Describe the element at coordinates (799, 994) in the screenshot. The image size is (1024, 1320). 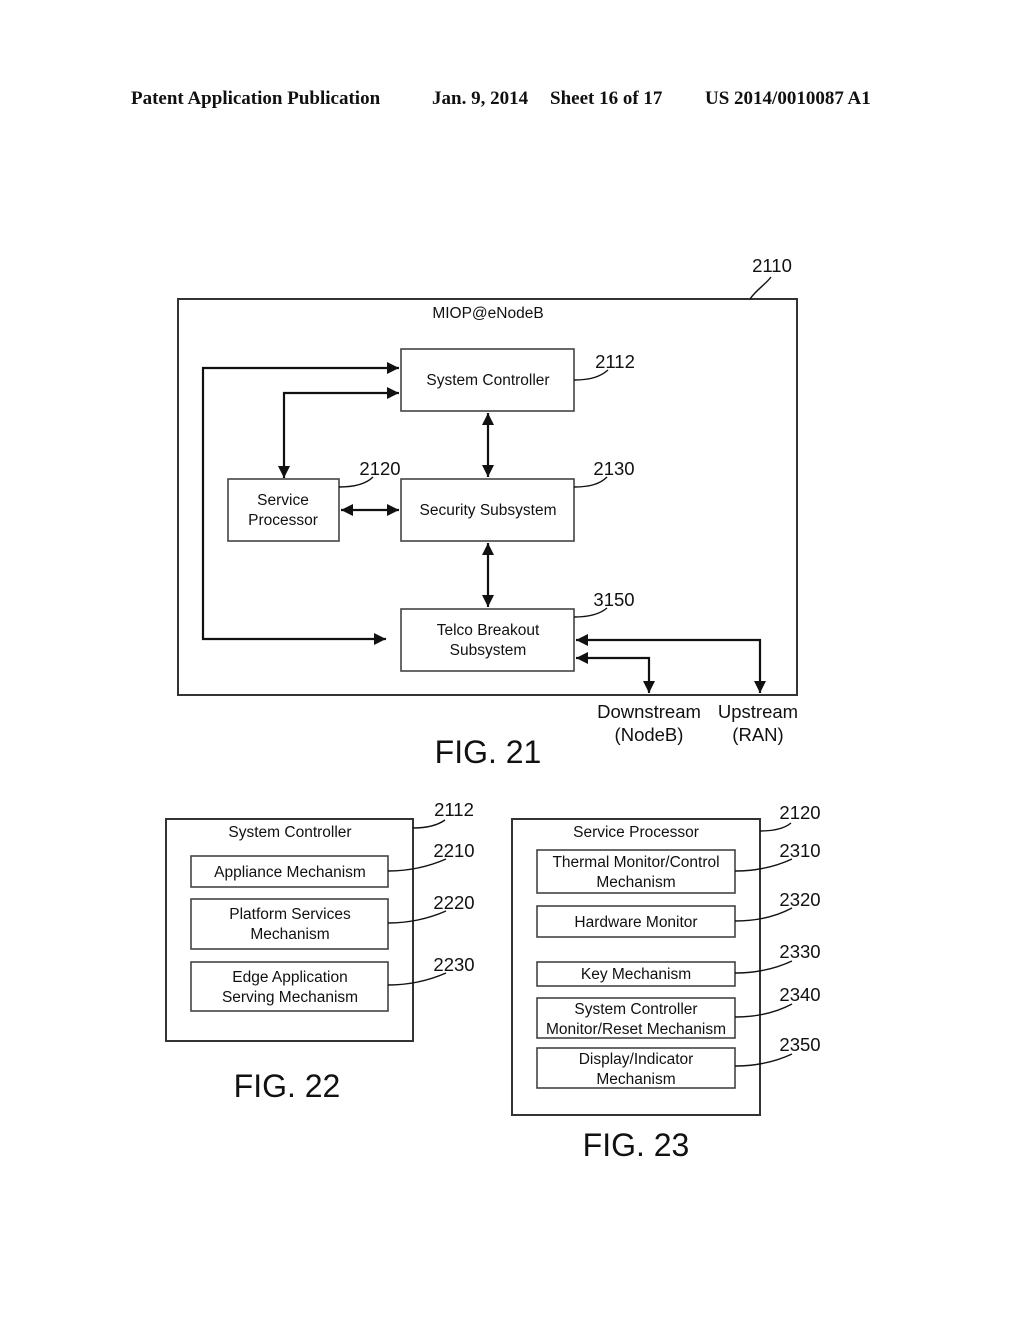
I see `ref-2340: 2340` at that location.